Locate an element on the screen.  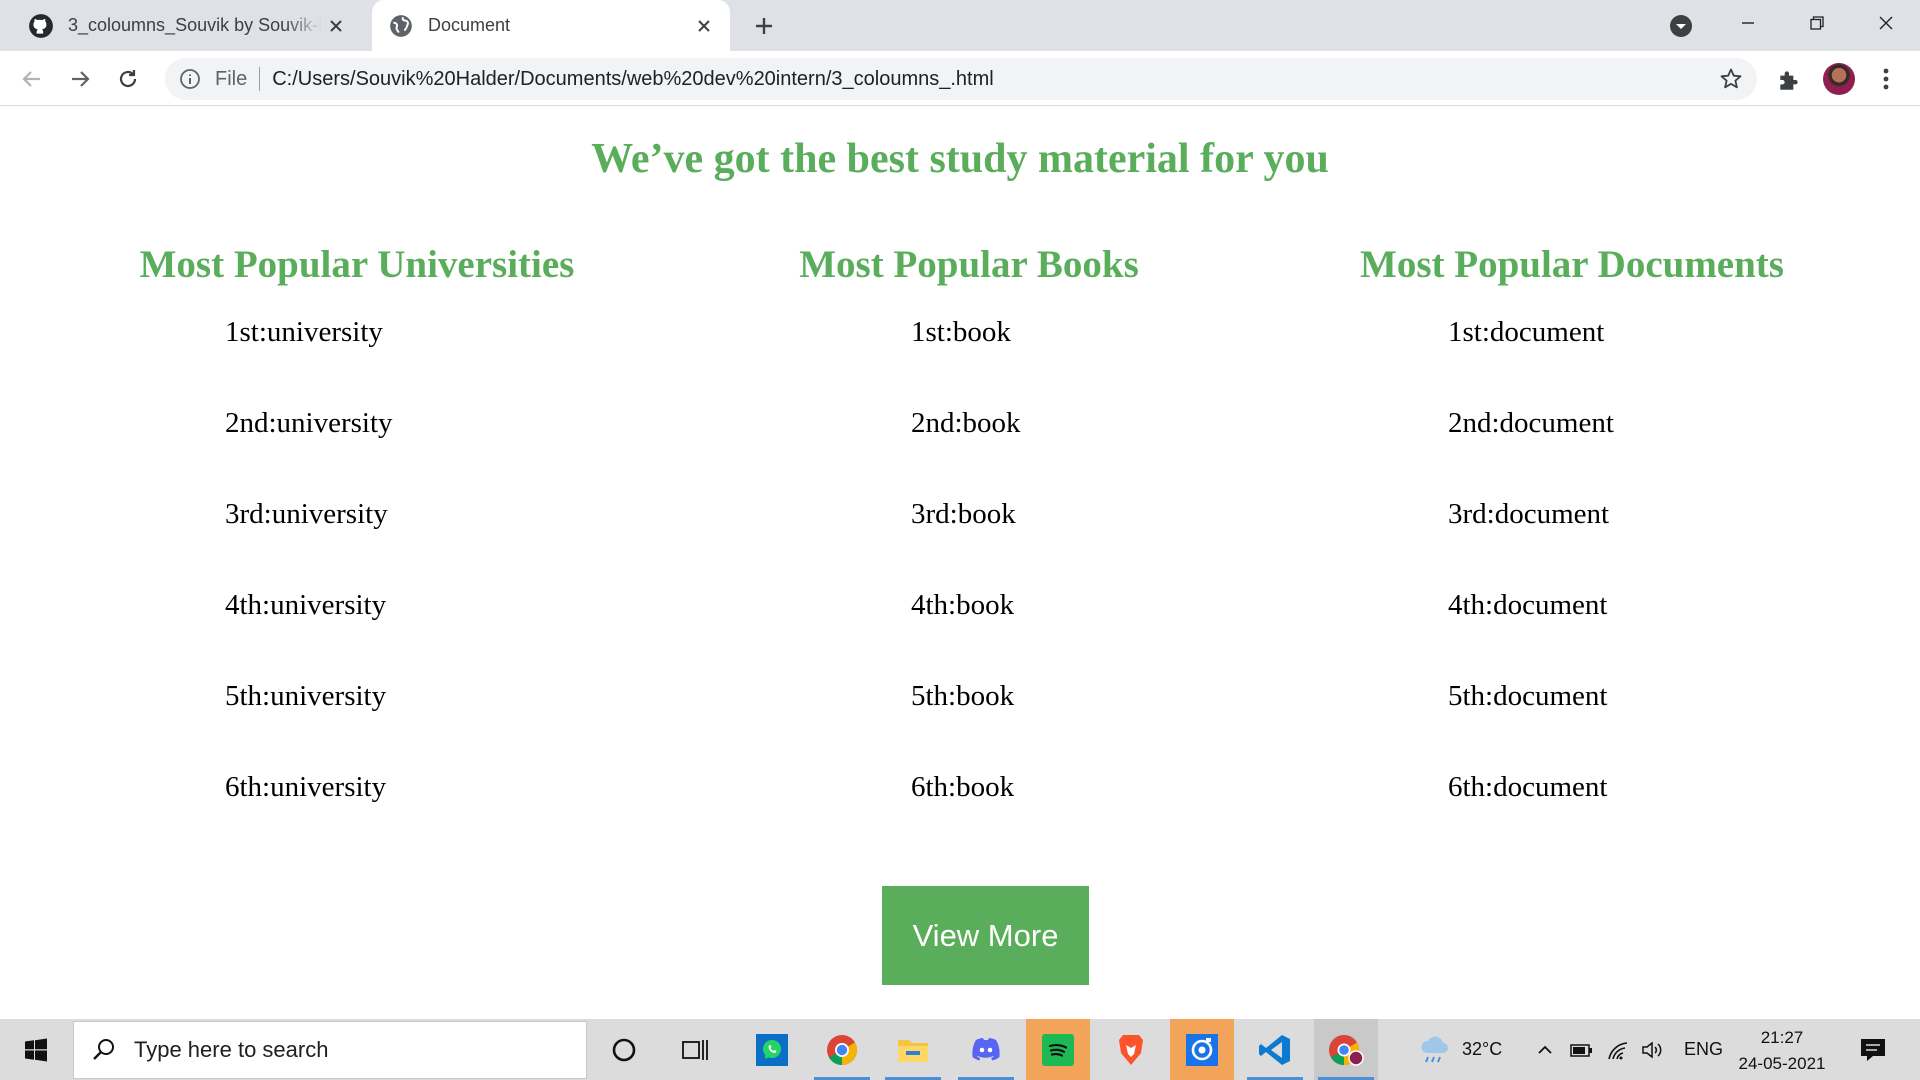
list-item: 1st:university is located at coordinates (304, 332).